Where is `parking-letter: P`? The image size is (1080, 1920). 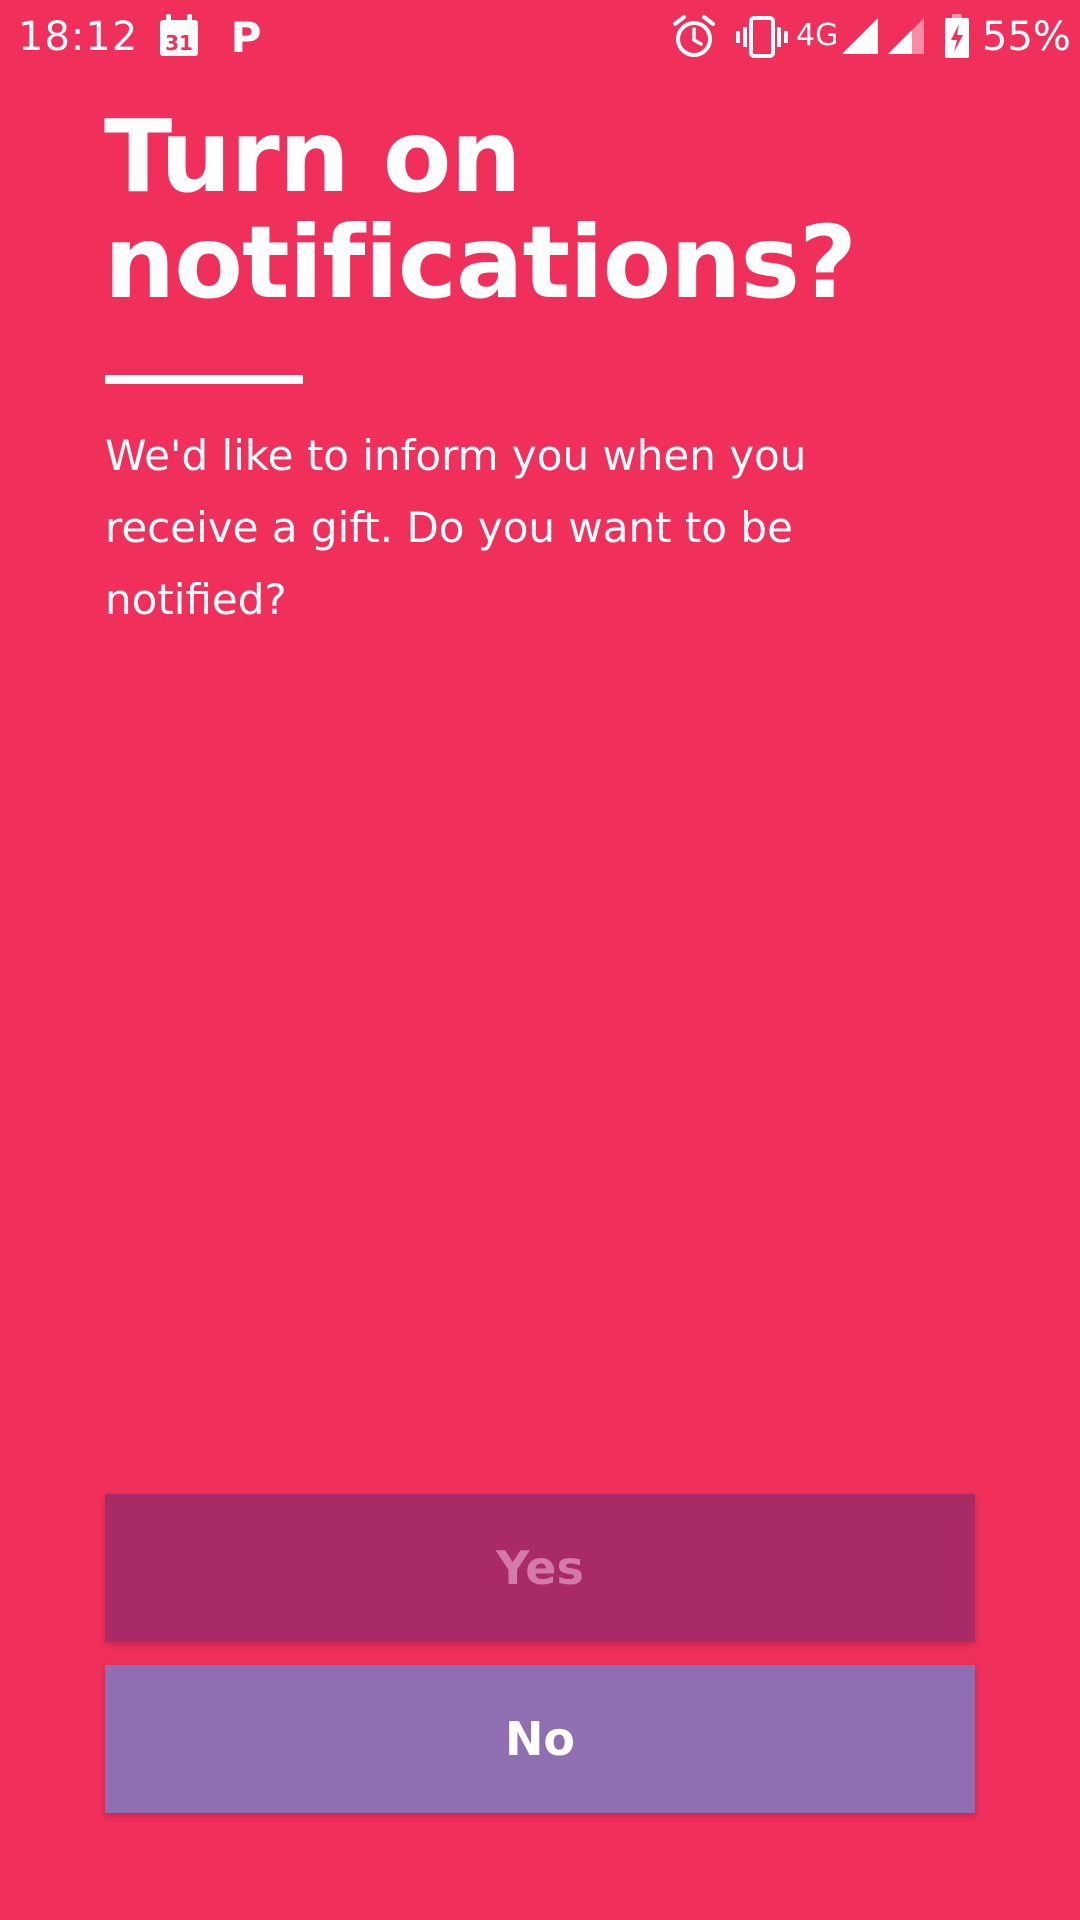 parking-letter: P is located at coordinates (246, 36).